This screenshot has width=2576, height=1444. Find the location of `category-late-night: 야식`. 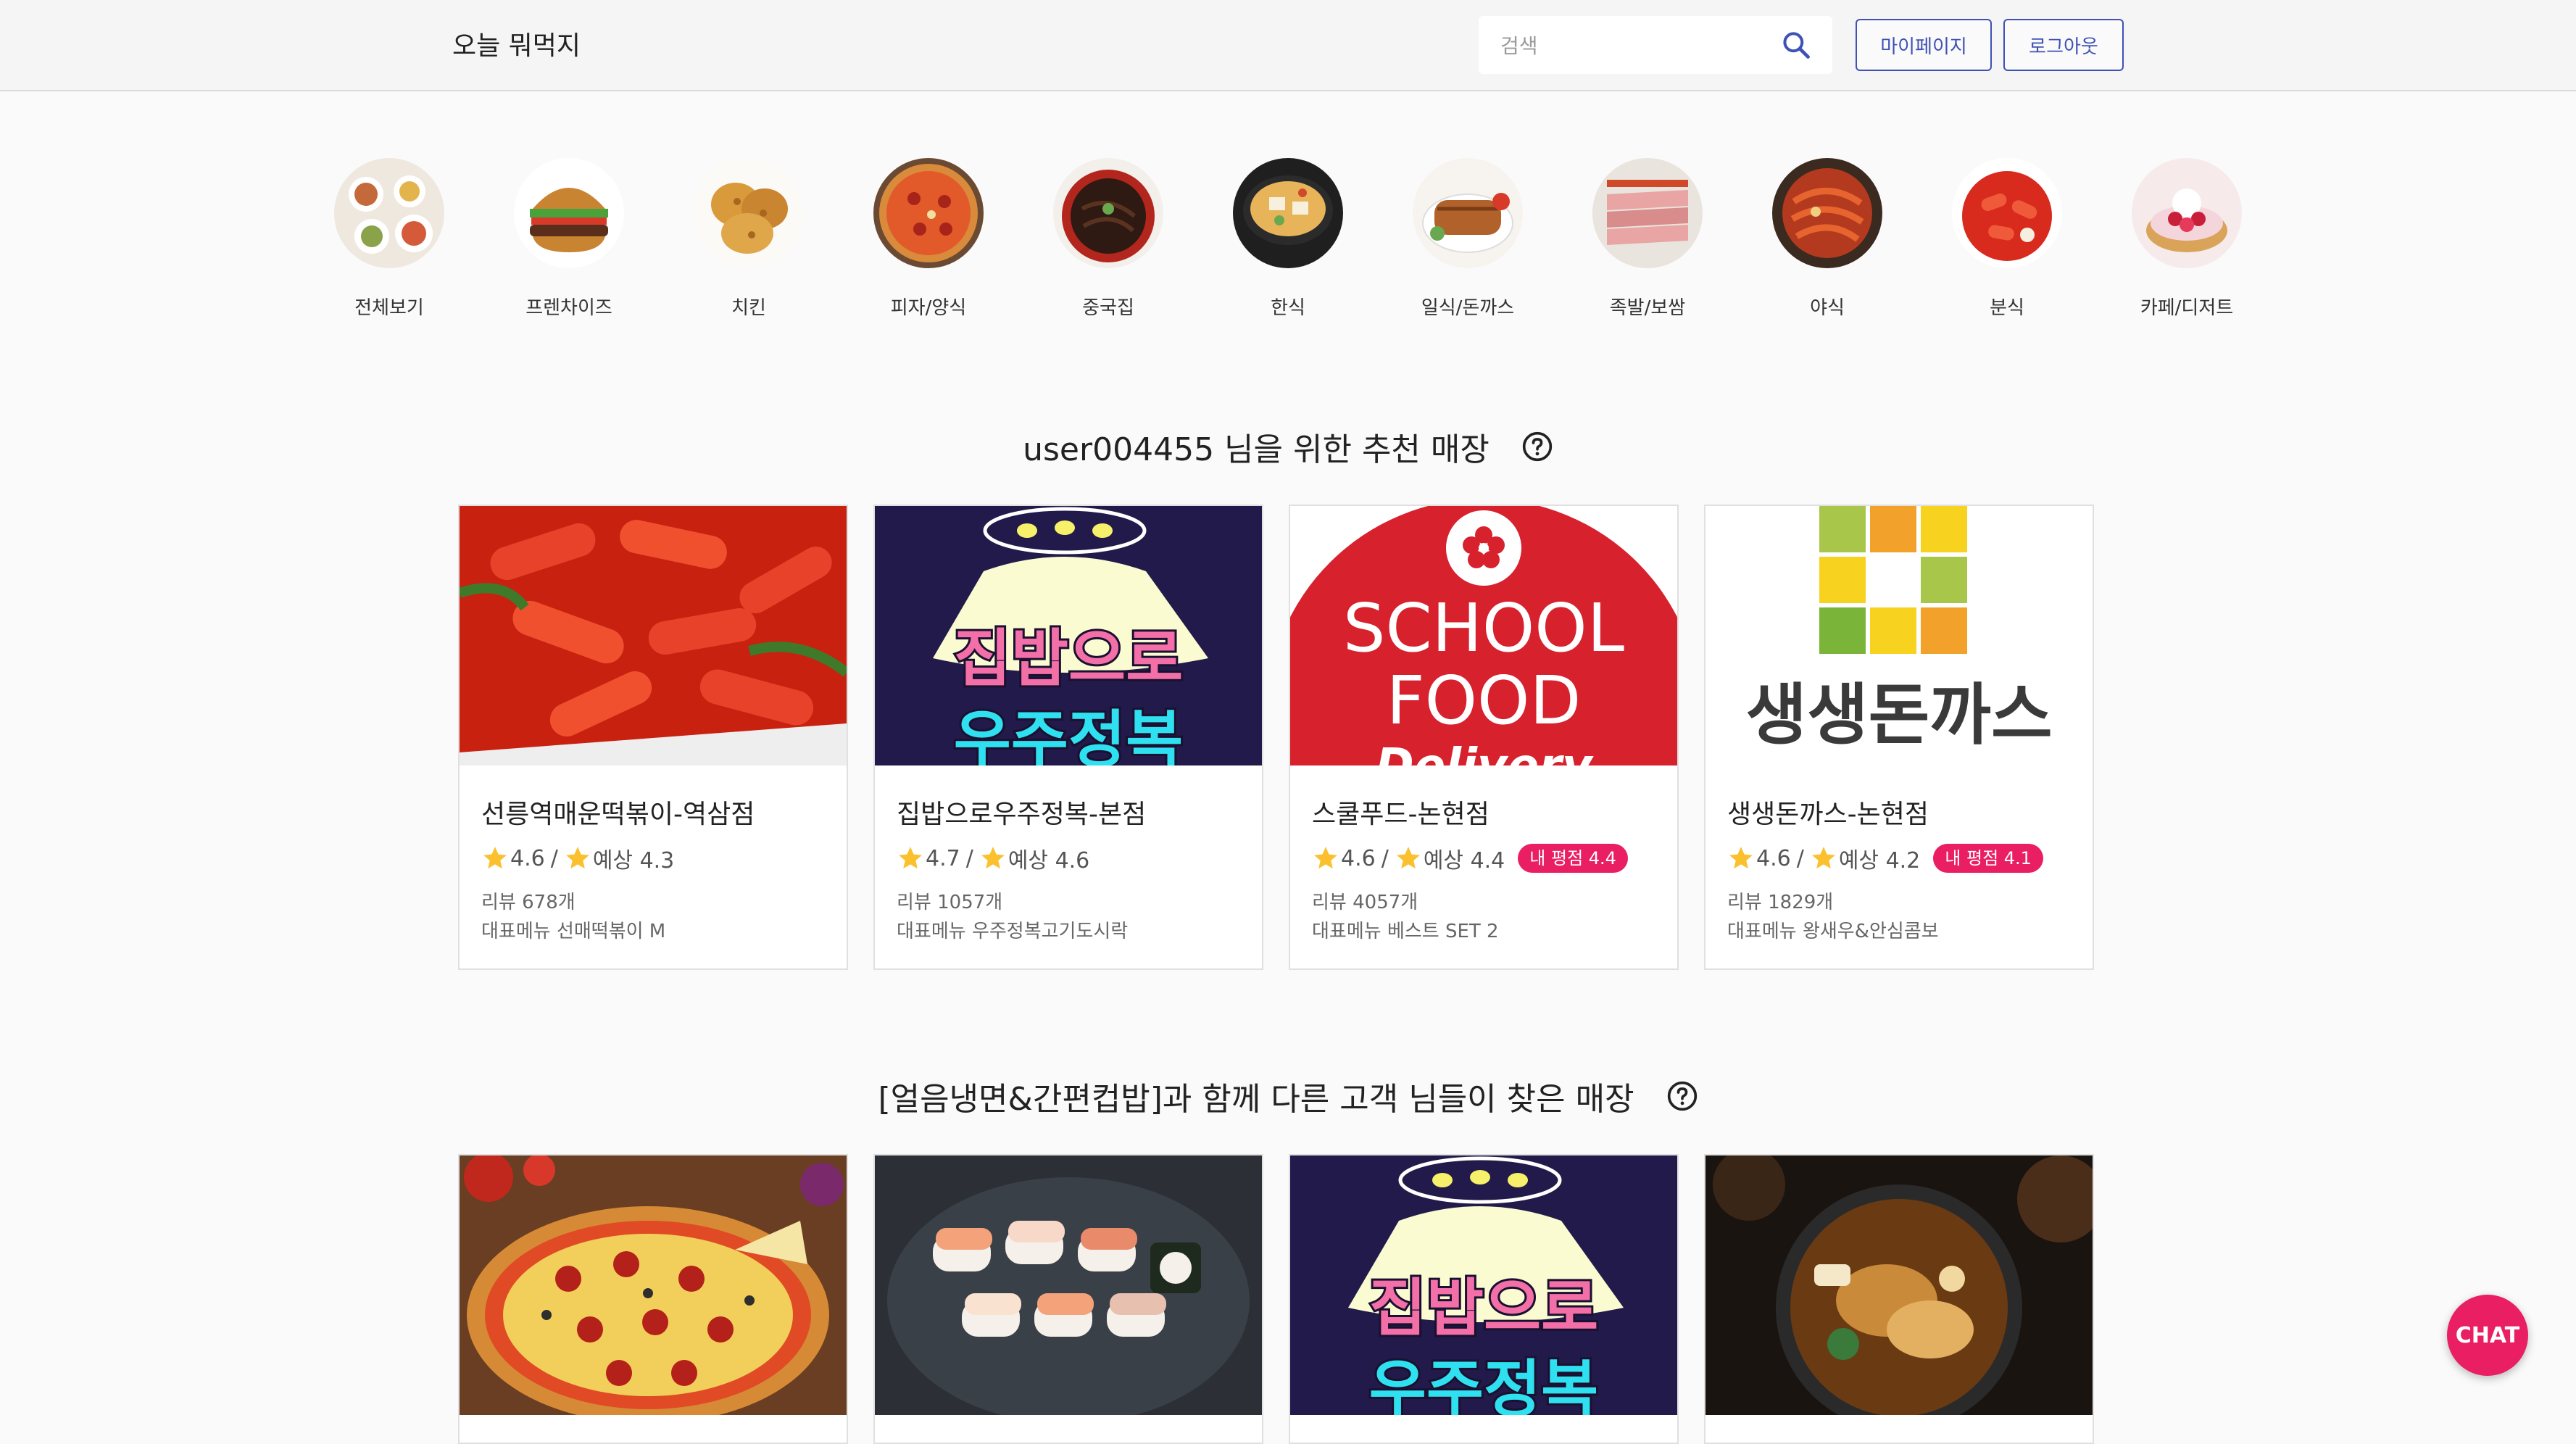

category-late-night: 야식 is located at coordinates (1827, 241).